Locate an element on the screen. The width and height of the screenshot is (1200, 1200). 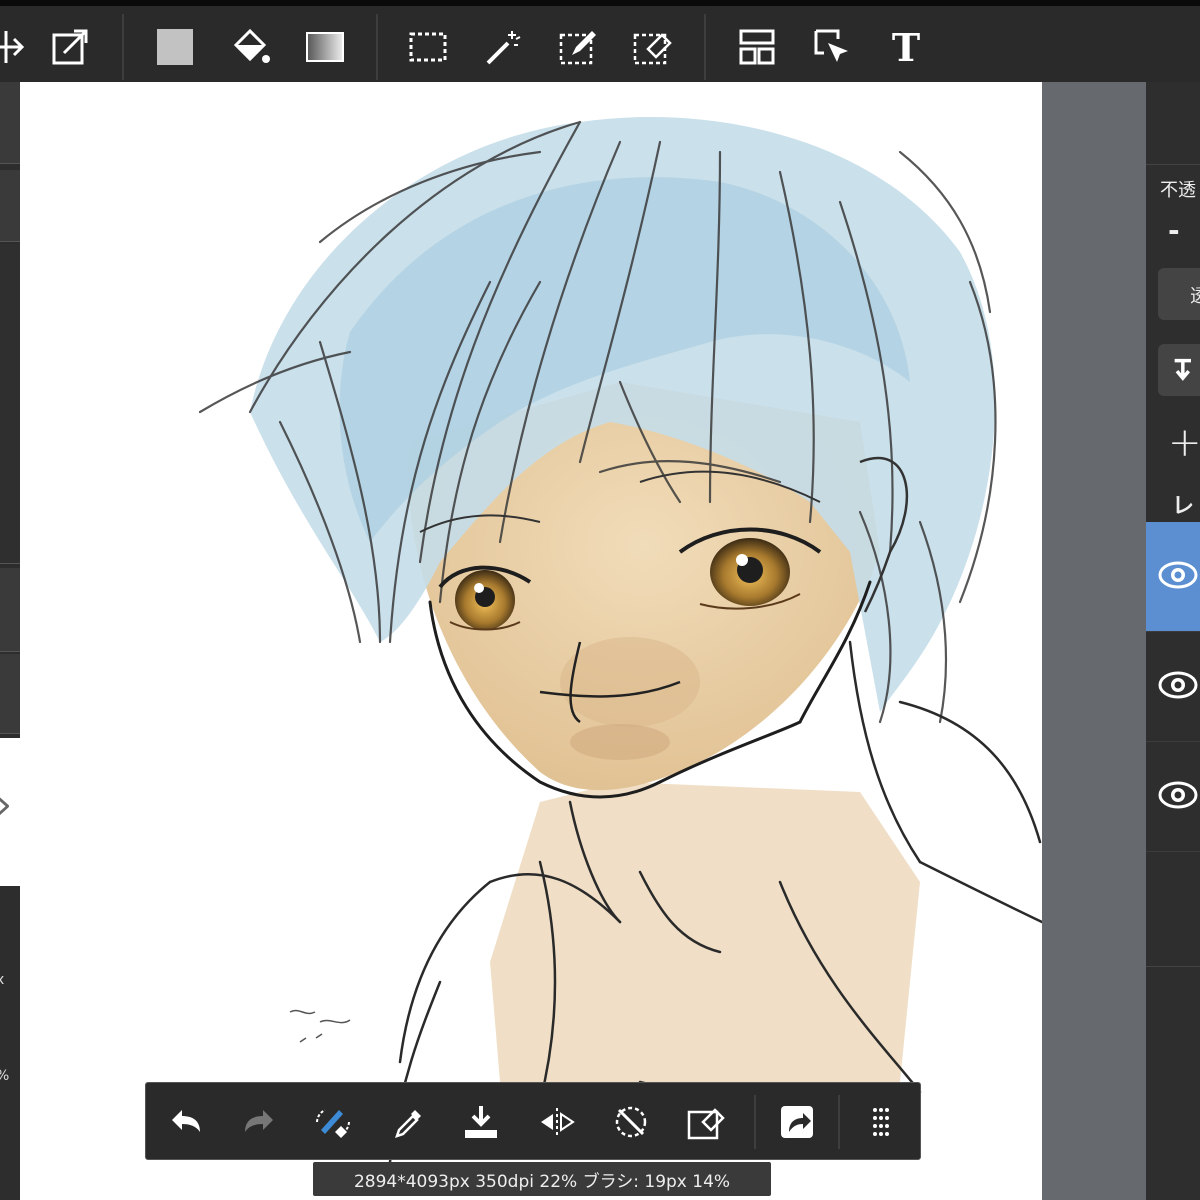
marquee-icon is located at coordinates (428, 47).